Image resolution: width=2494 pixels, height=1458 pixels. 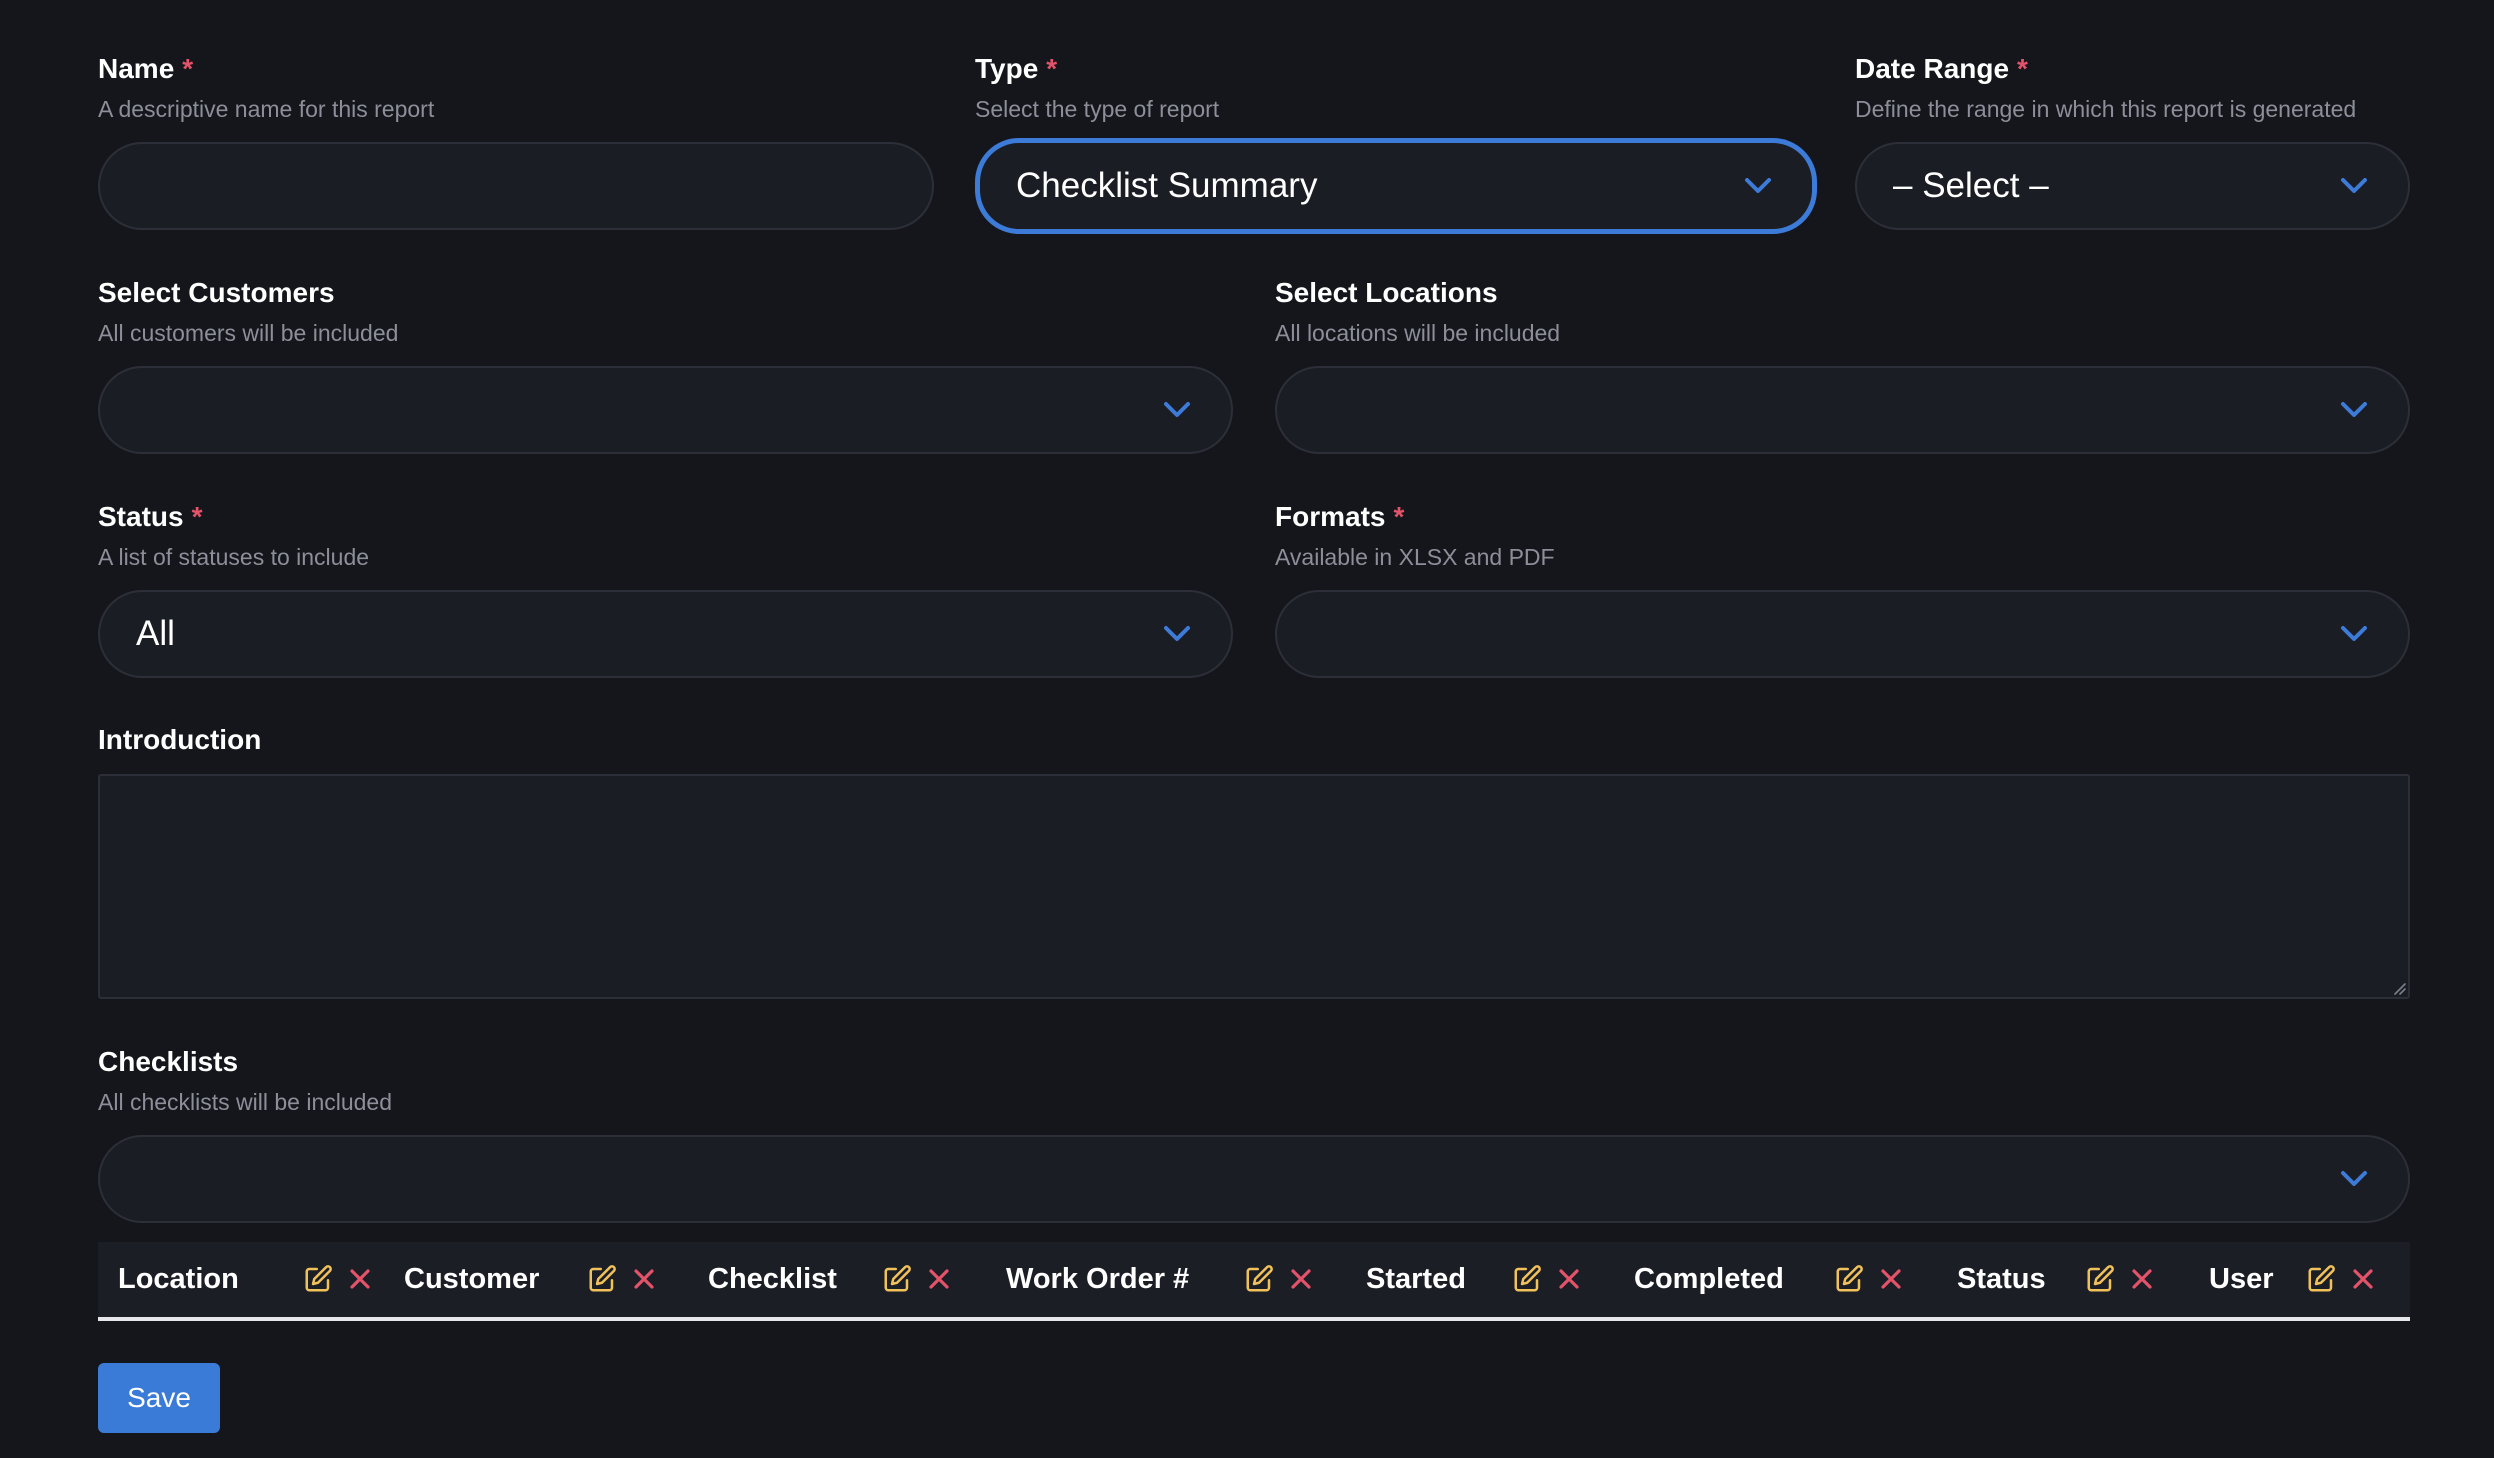 What do you see at coordinates (155, 633) in the screenshot?
I see `status-select-value: All` at bounding box center [155, 633].